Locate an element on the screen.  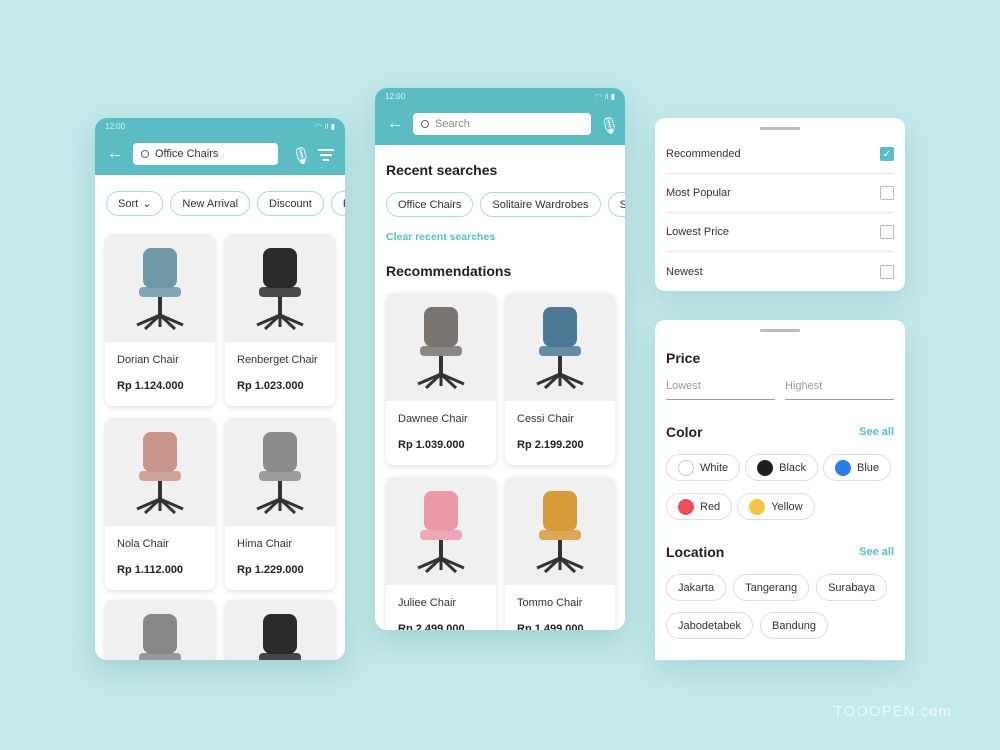
product-name: Dawnee Chair is located at coordinates (433, 419).